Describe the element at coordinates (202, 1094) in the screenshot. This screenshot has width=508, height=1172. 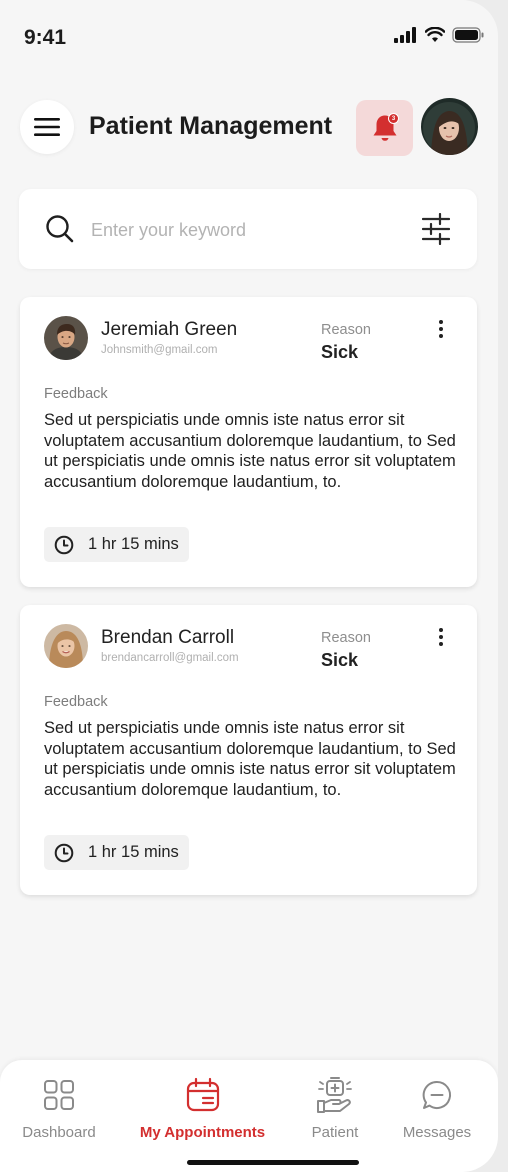
I see `calendar-icon` at that location.